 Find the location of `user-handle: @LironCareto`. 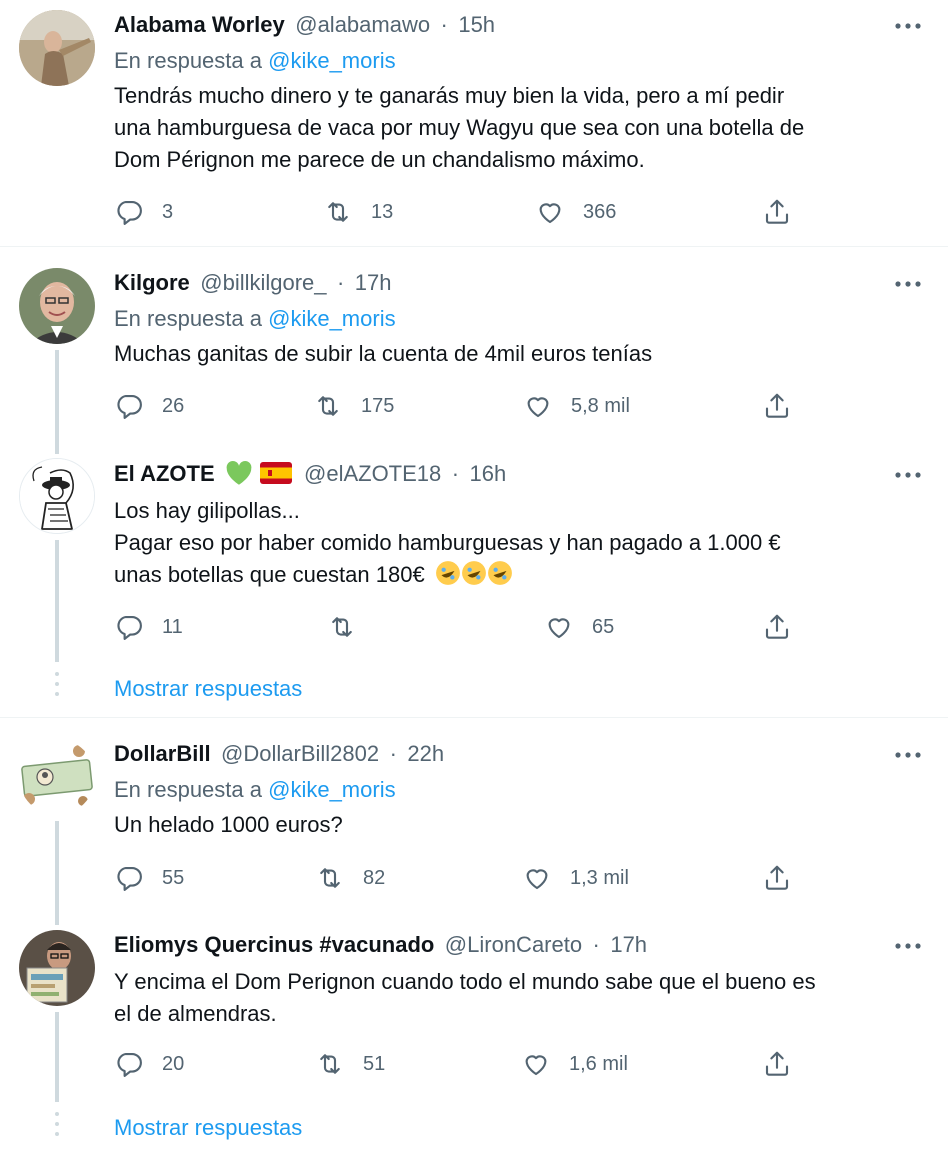

user-handle: @LironCareto is located at coordinates (513, 944).